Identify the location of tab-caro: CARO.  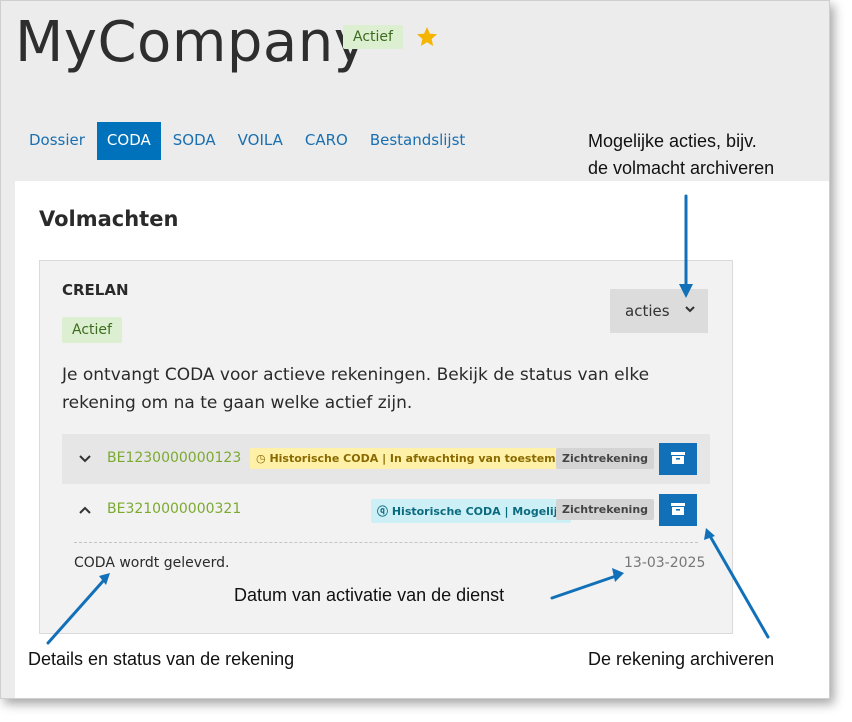
(326, 141).